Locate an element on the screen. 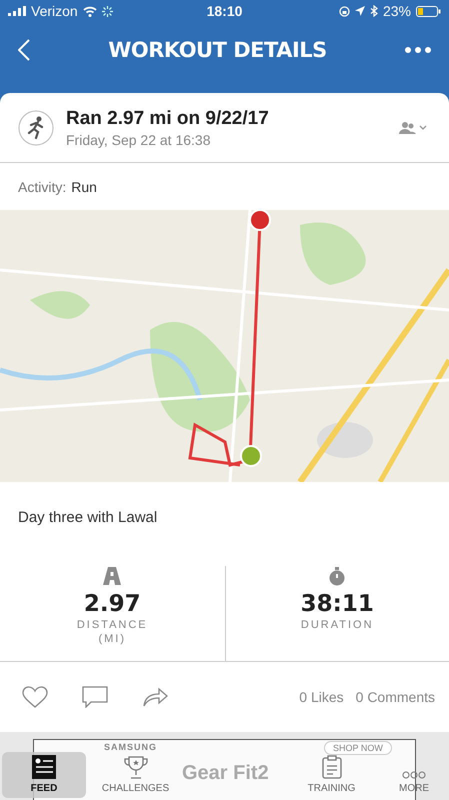 This screenshot has width=449, height=800. runner-icon is located at coordinates (36, 128).